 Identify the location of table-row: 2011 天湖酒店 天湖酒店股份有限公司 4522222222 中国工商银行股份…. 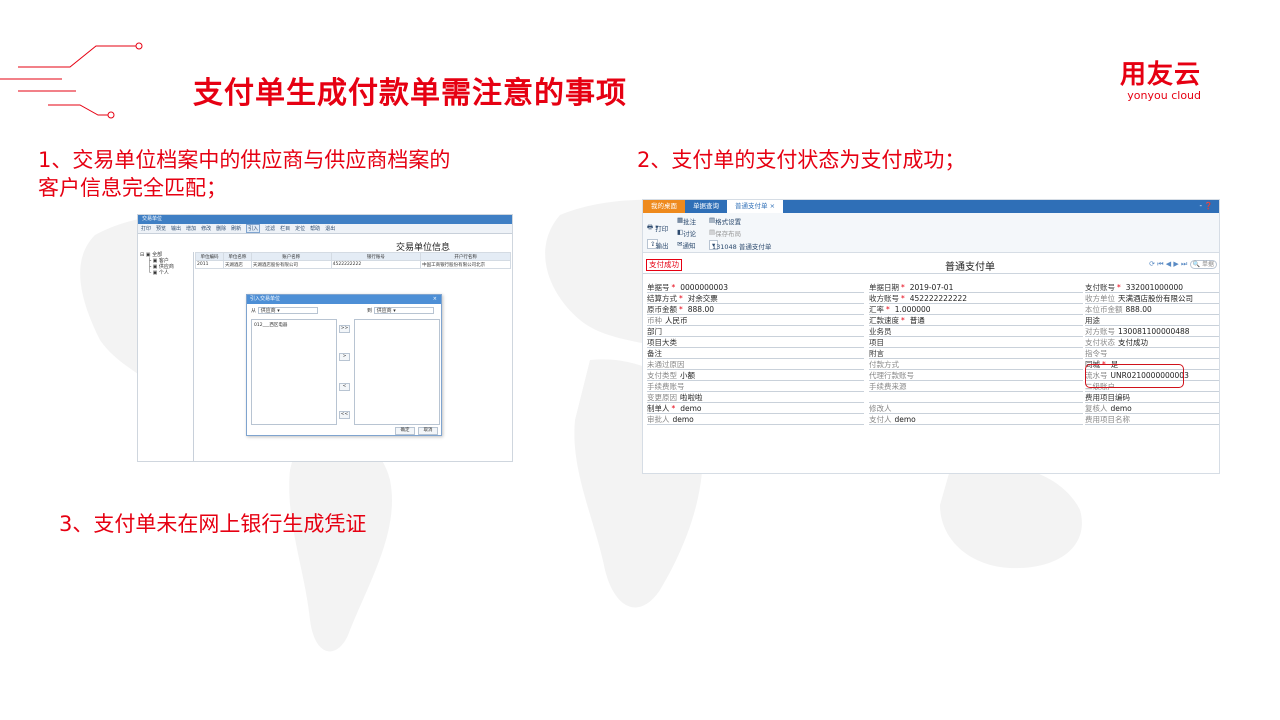
(353, 264).